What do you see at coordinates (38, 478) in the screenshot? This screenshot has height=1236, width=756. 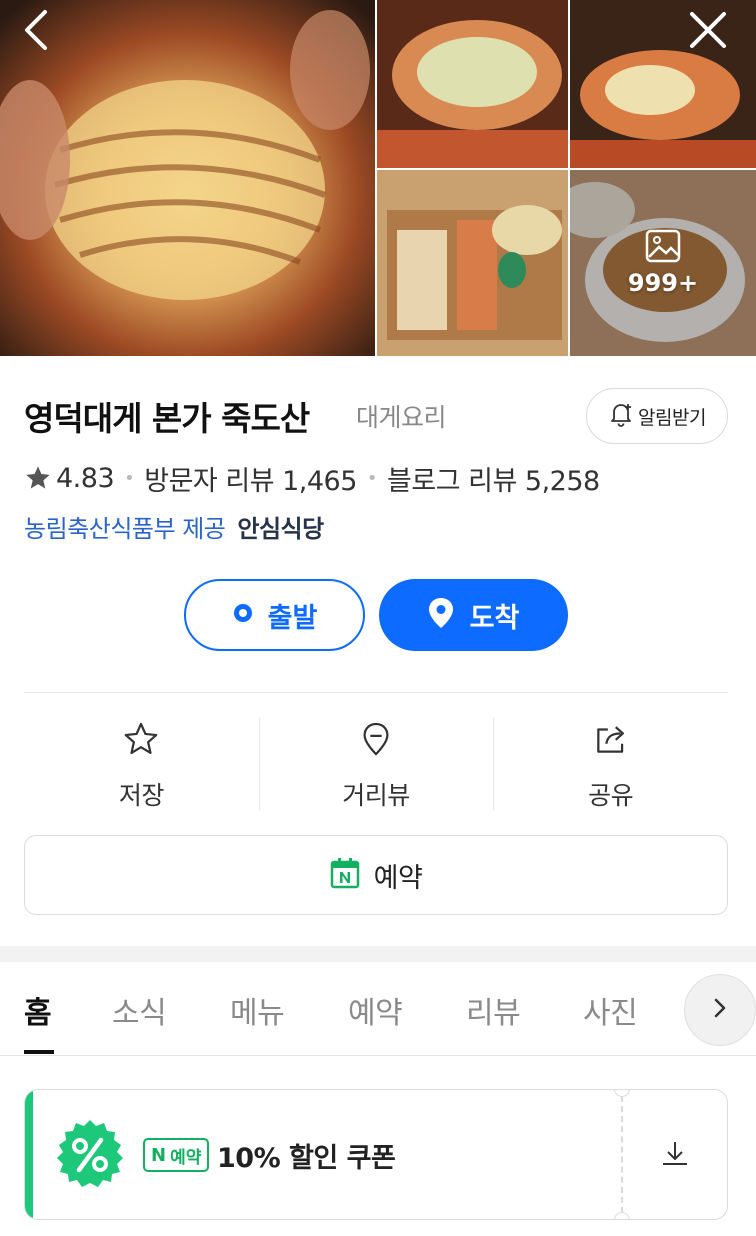 I see `star-icon` at bounding box center [38, 478].